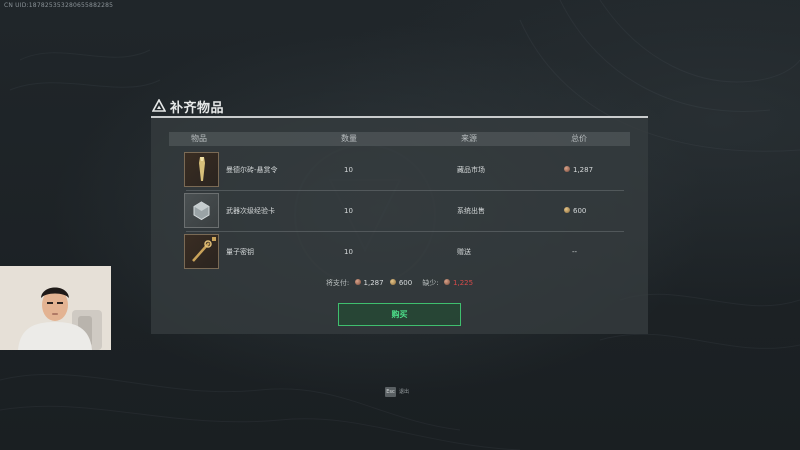  I want to click on header-source: 来源, so click(469, 138).